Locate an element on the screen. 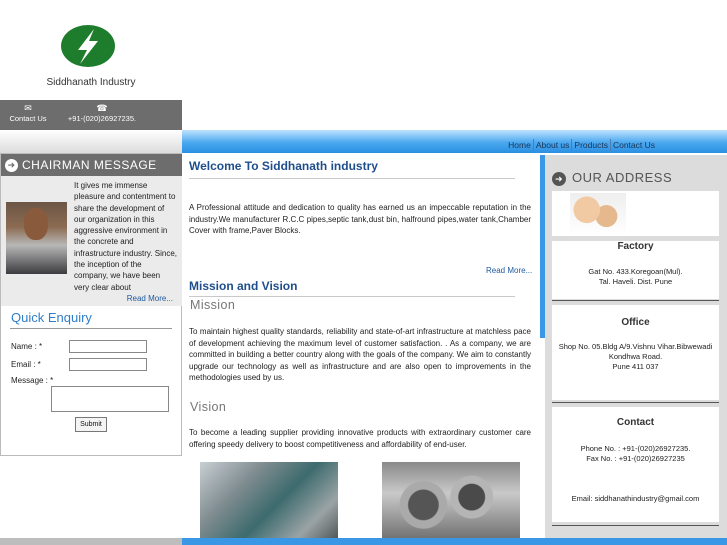 The image size is (727, 545). fax-line: Fax No. : +91-(020)26927235 is located at coordinates (635, 458).